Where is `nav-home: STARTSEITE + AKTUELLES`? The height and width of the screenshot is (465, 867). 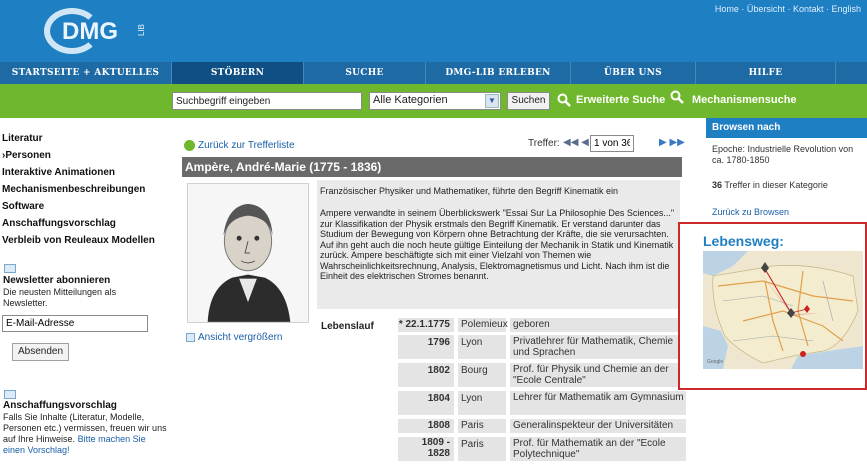 nav-home: STARTSEITE + AKTUELLES is located at coordinates (86, 73).